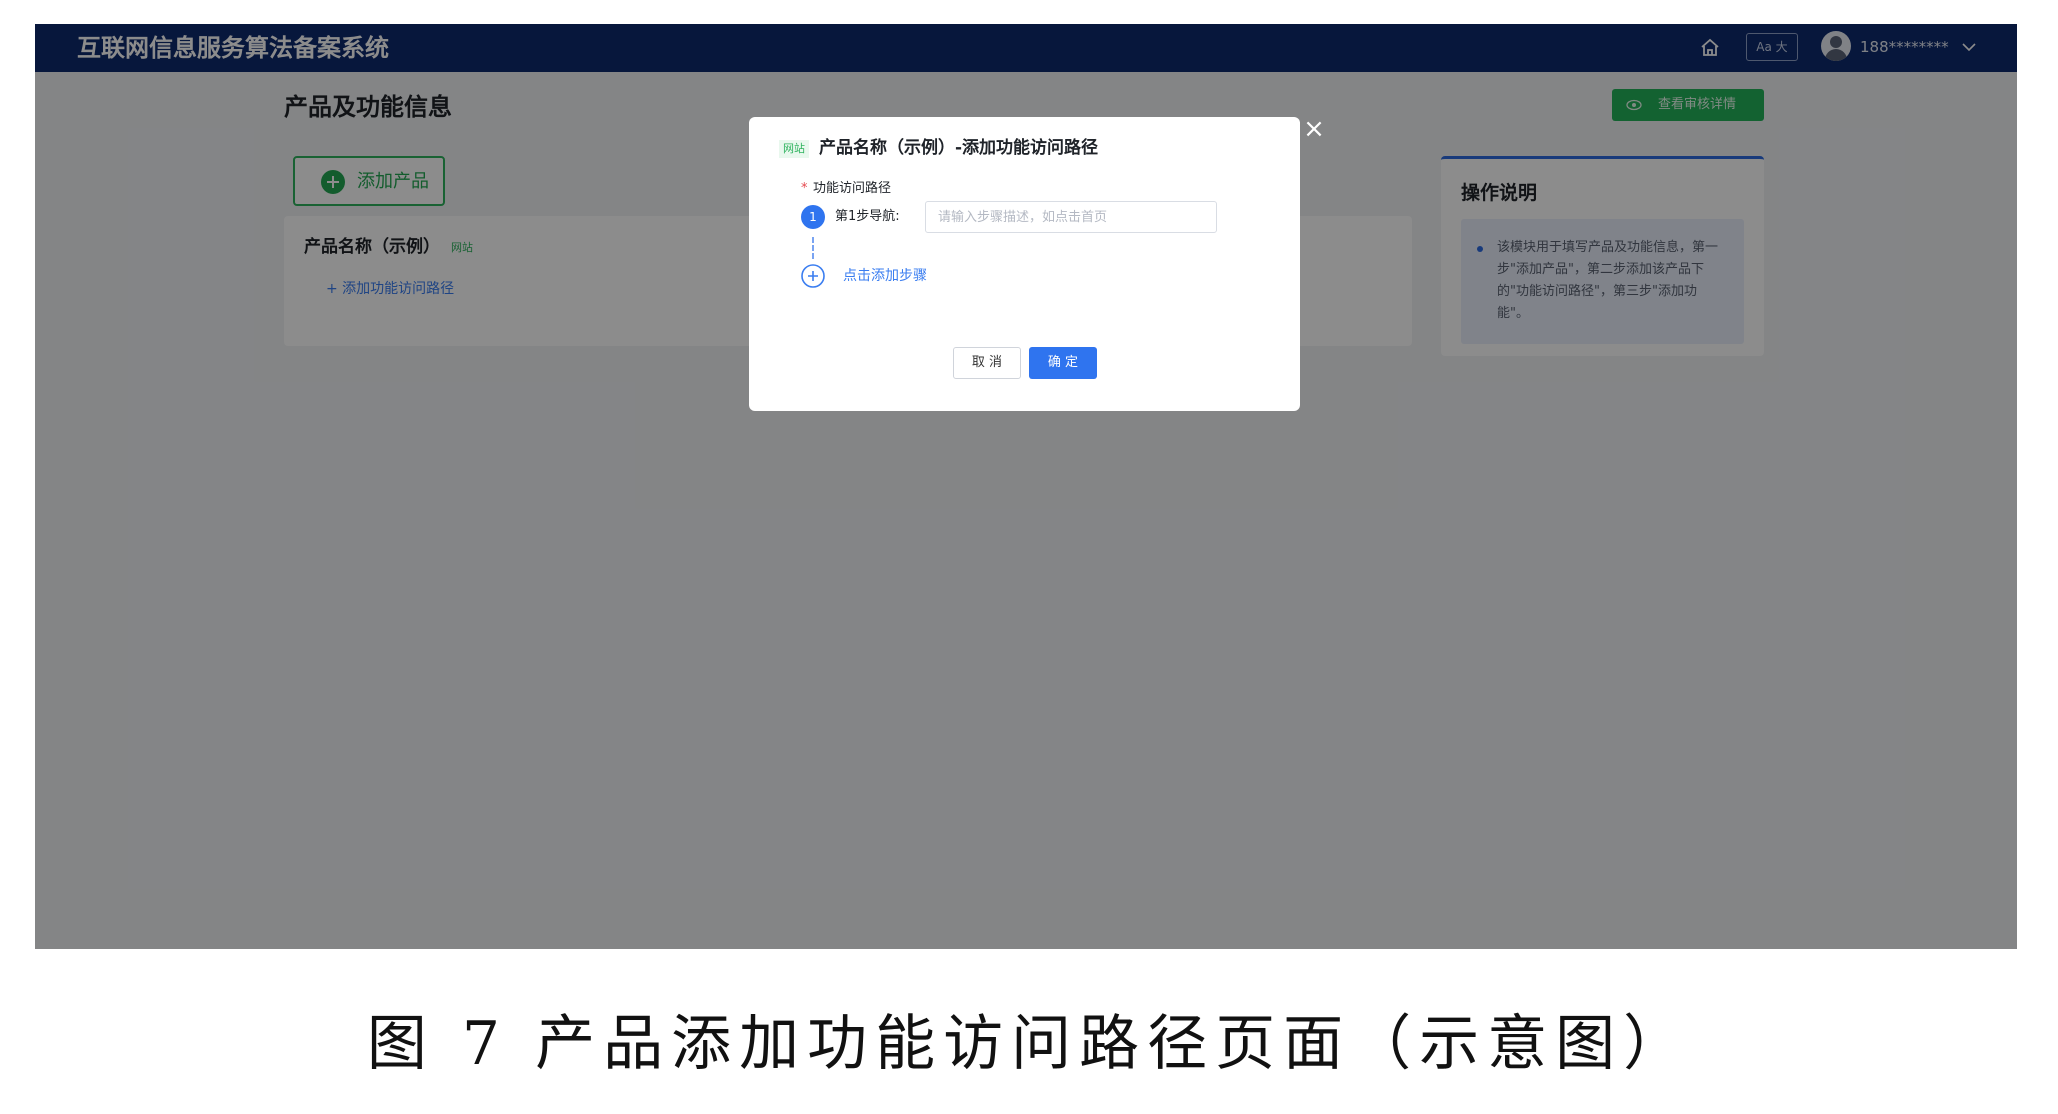 This screenshot has height=1114, width=2058. What do you see at coordinates (813, 217) in the screenshot?
I see `step-number-badge: 1` at bounding box center [813, 217].